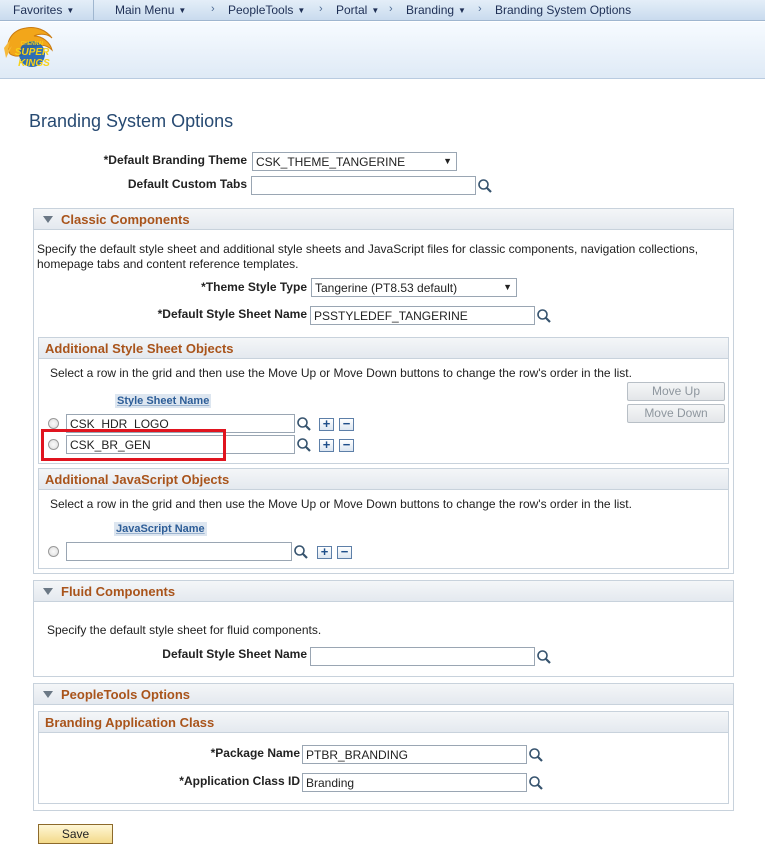 This screenshot has width=765, height=850. Describe the element at coordinates (430, 10) in the screenshot. I see `breadcrumb-label: Branding` at that location.